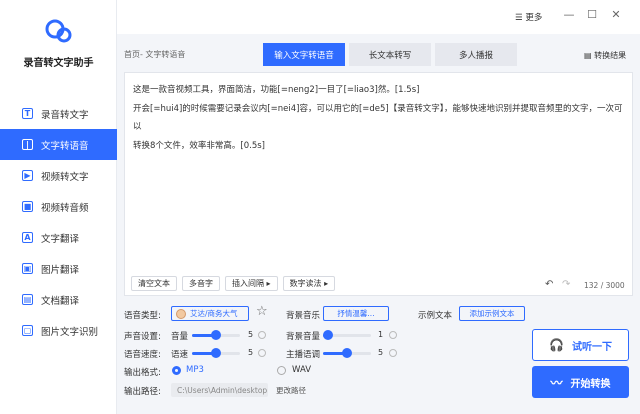  I want to click on start-convert-button: 〰 开始转换, so click(580, 382).